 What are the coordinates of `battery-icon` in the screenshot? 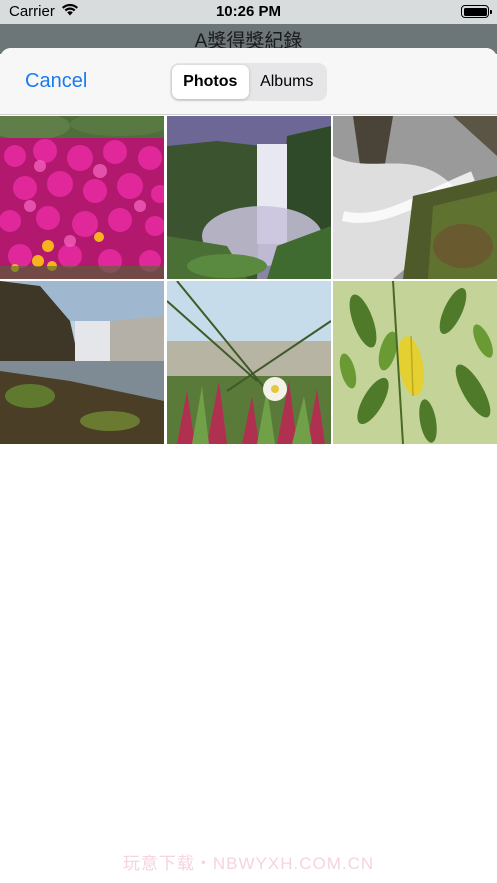 It's located at (476, 11).